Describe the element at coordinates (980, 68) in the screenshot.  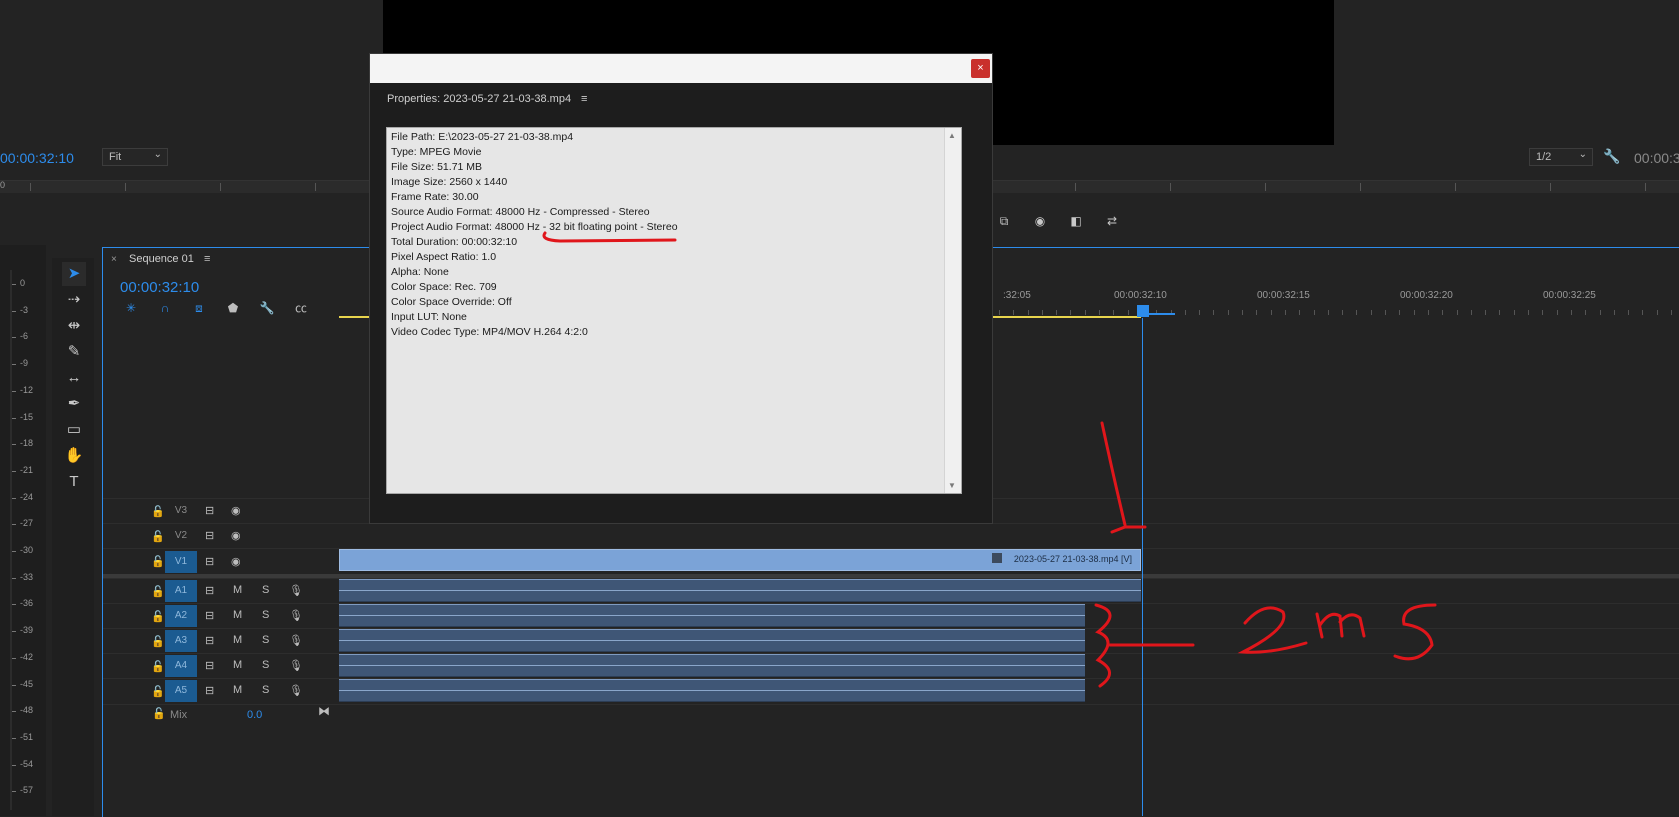
I see `close-button: ×` at that location.